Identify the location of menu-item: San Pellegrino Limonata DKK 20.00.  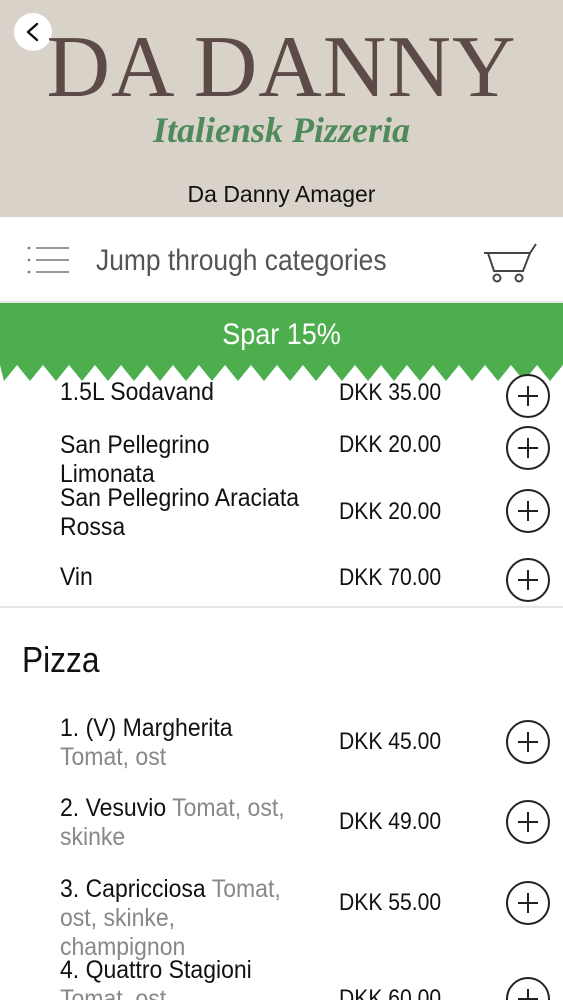
(281, 455).